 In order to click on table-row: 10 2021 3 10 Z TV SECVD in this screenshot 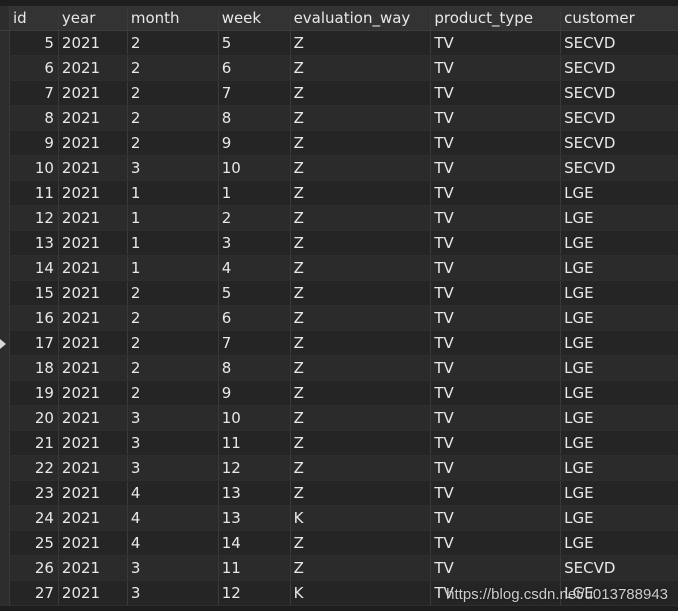, I will do `click(339, 168)`.